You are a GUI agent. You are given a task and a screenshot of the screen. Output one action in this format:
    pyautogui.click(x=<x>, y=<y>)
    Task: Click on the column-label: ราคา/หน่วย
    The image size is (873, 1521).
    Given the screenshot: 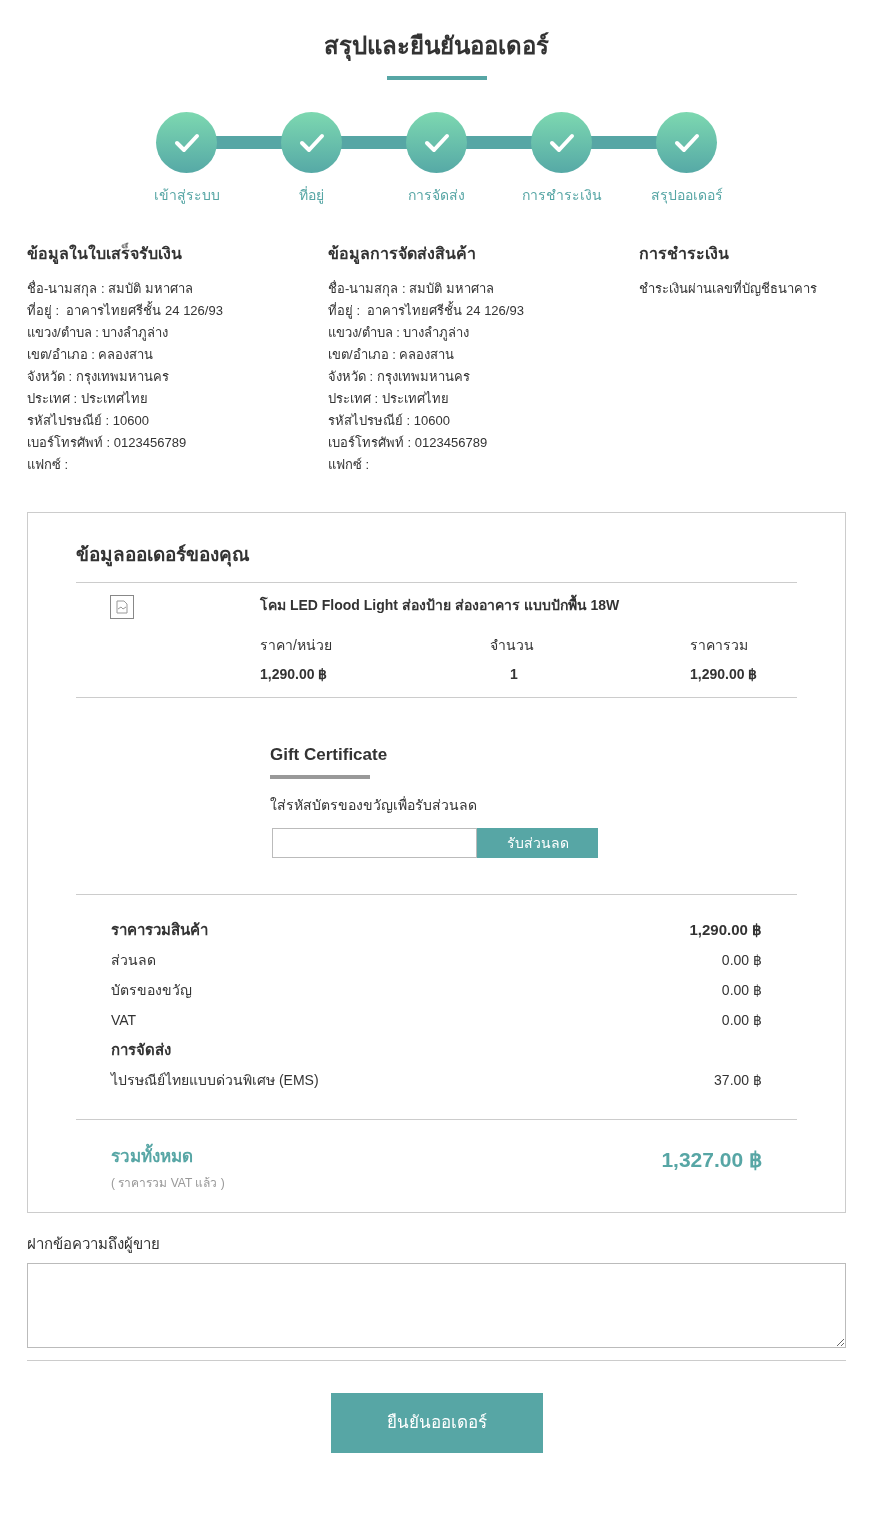 What is the action you would take?
    pyautogui.click(x=296, y=645)
    